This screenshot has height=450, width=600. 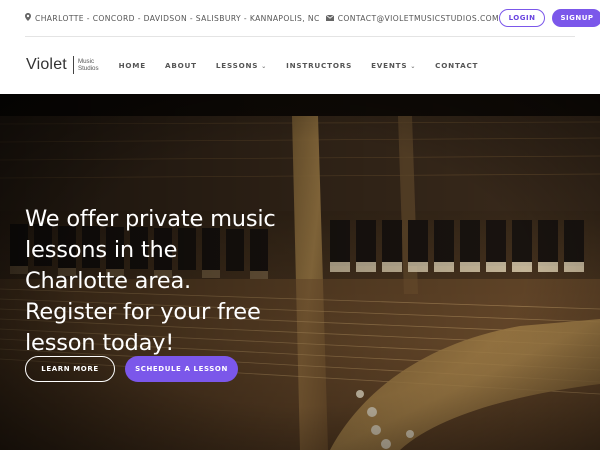 I want to click on logo-subtitle: Music Studios, so click(x=88, y=65).